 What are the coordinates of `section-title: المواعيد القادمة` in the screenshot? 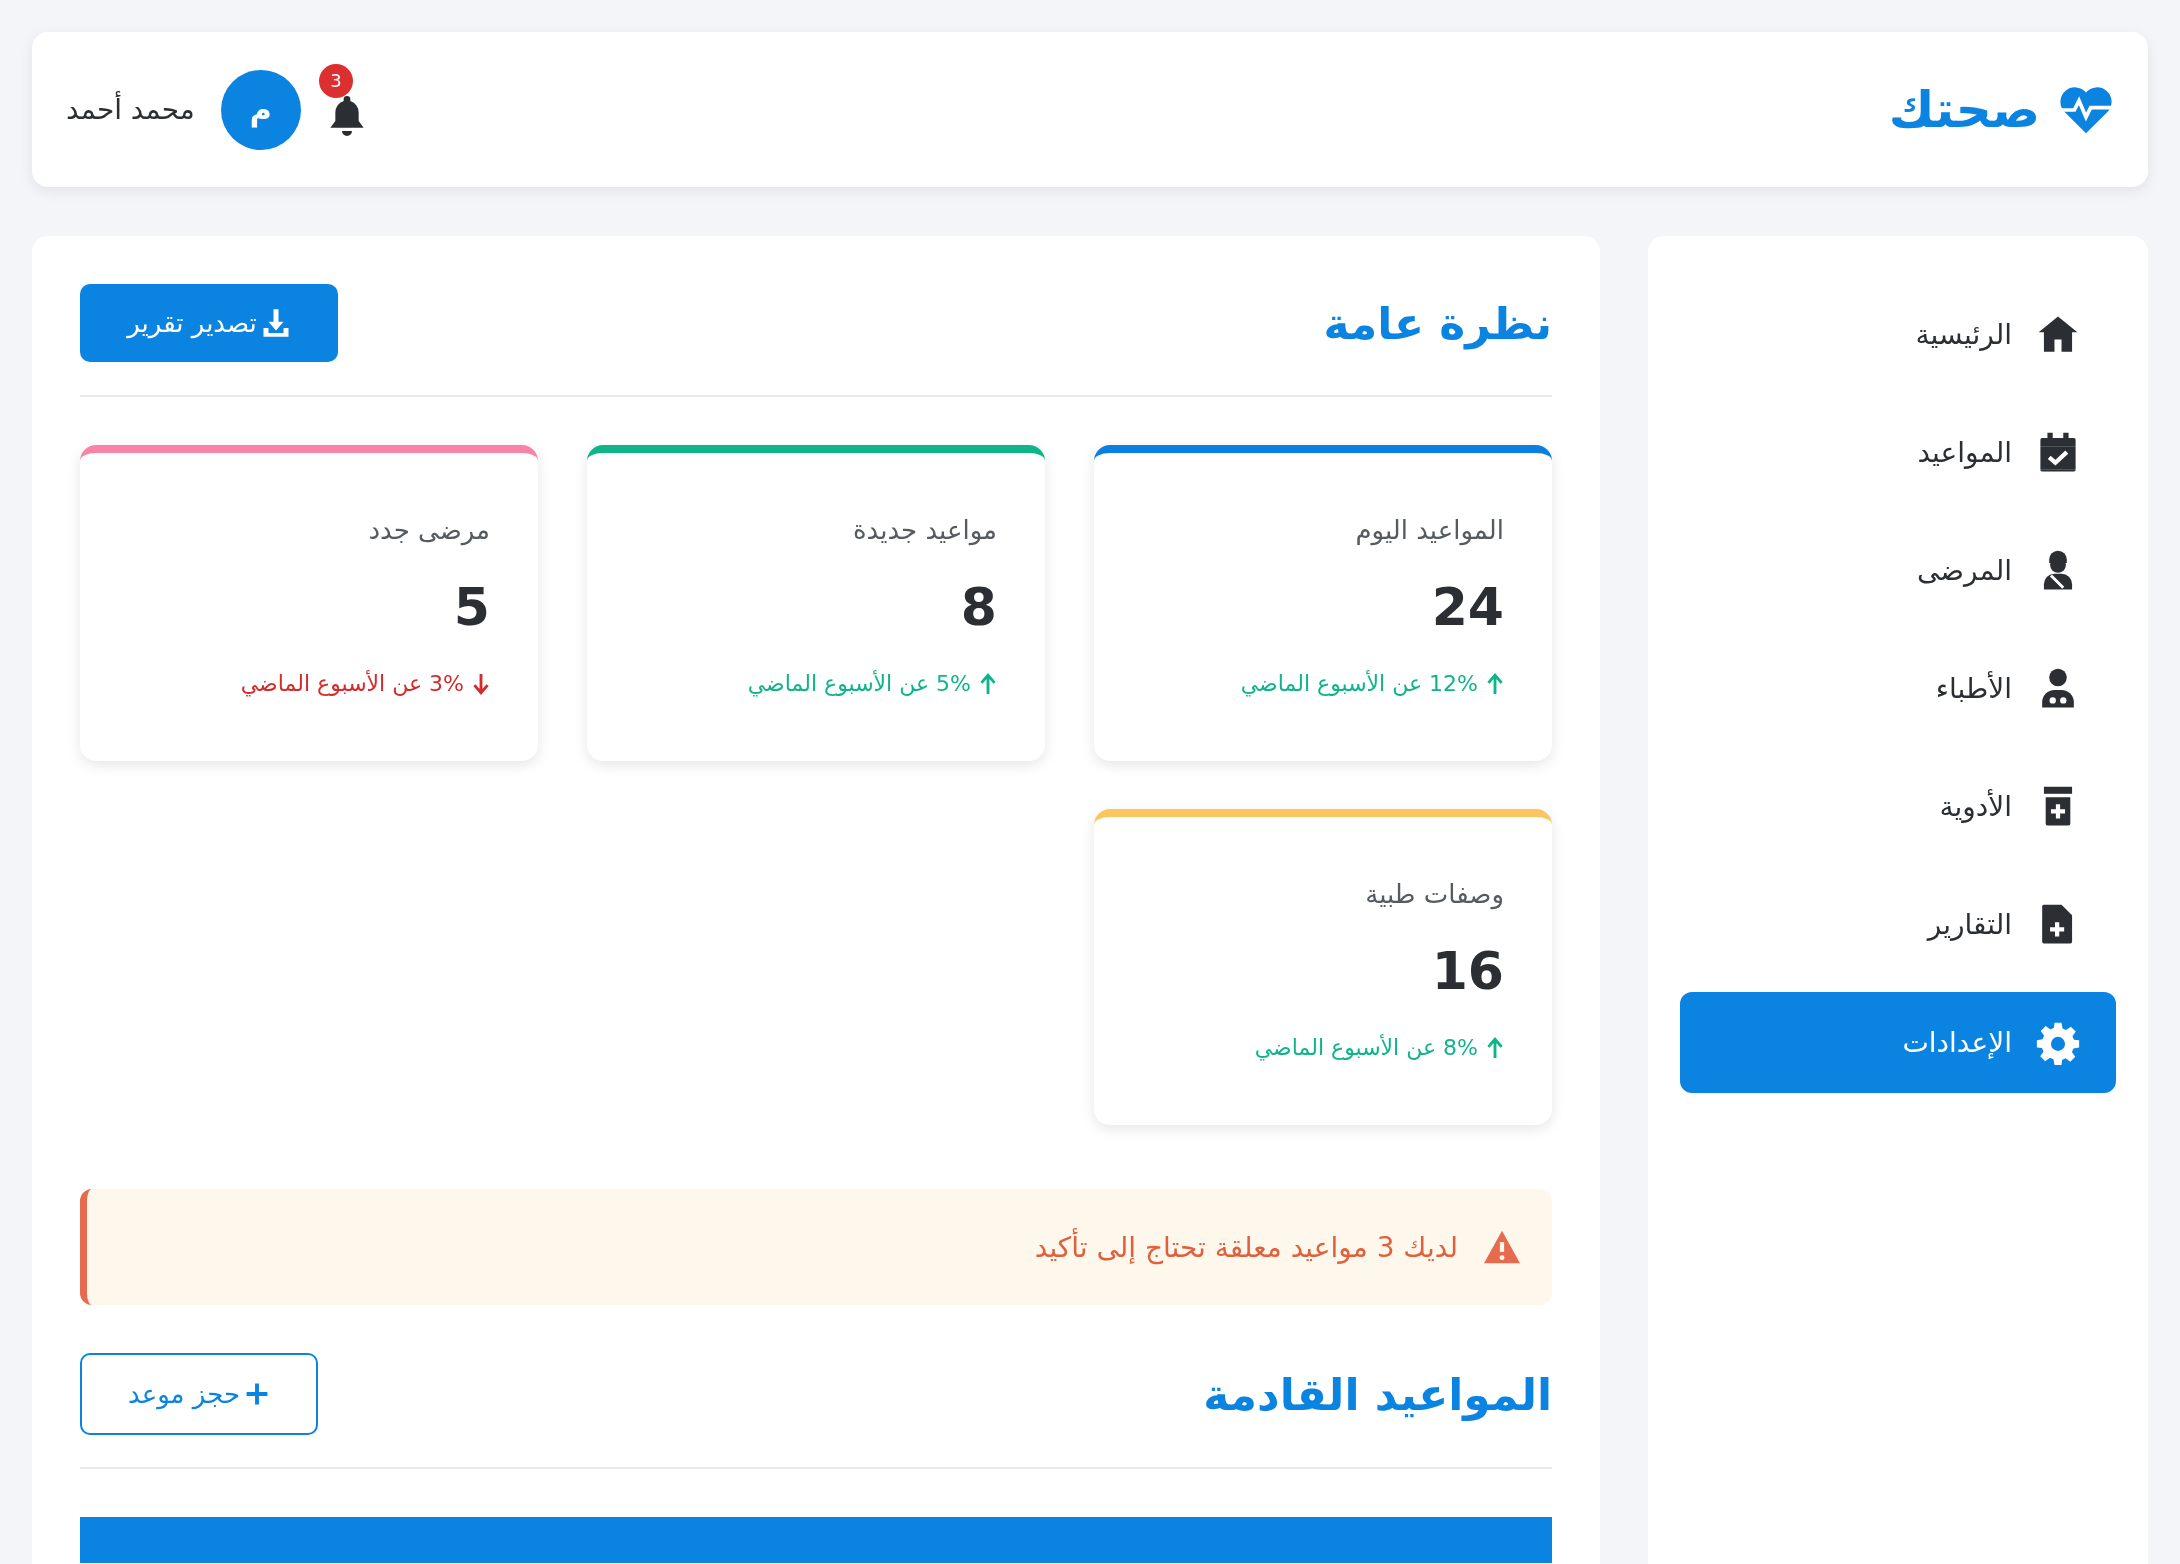 It's located at (1377, 1394).